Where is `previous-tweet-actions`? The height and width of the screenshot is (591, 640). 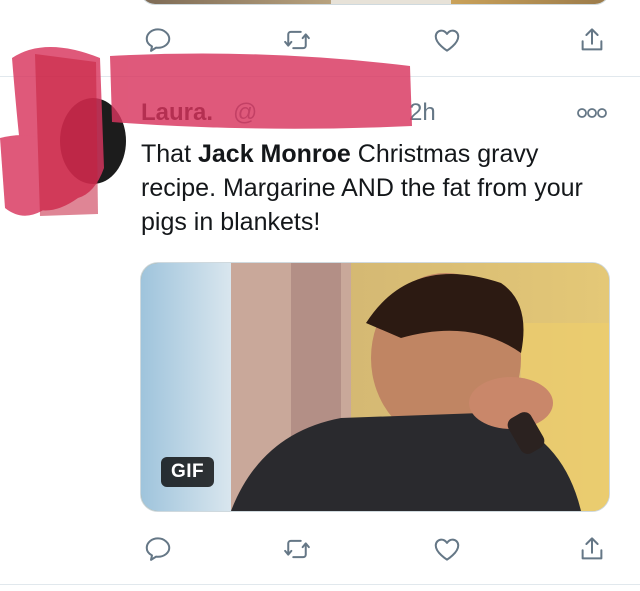
previous-tweet-actions is located at coordinates (375, 40).